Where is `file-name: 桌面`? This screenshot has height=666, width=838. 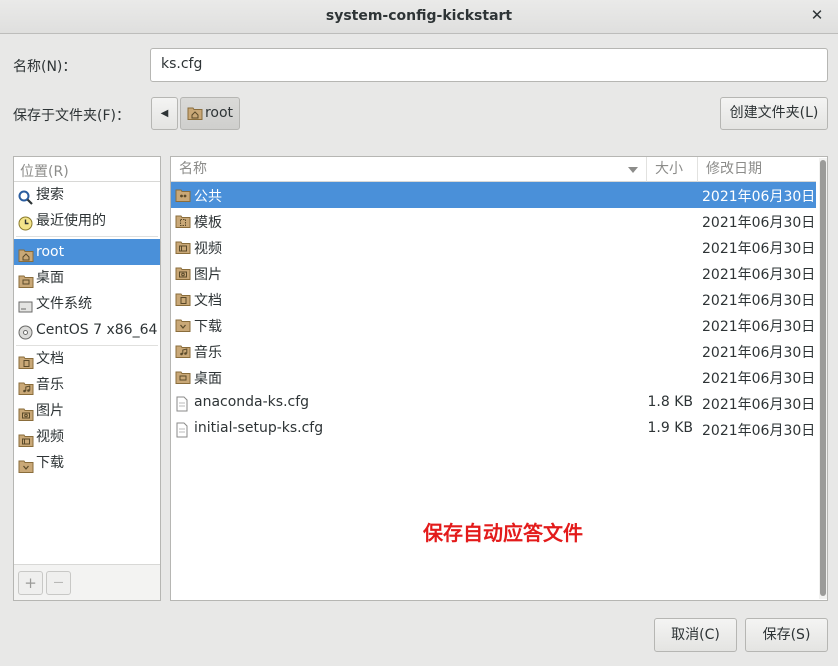 file-name: 桌面 is located at coordinates (208, 379).